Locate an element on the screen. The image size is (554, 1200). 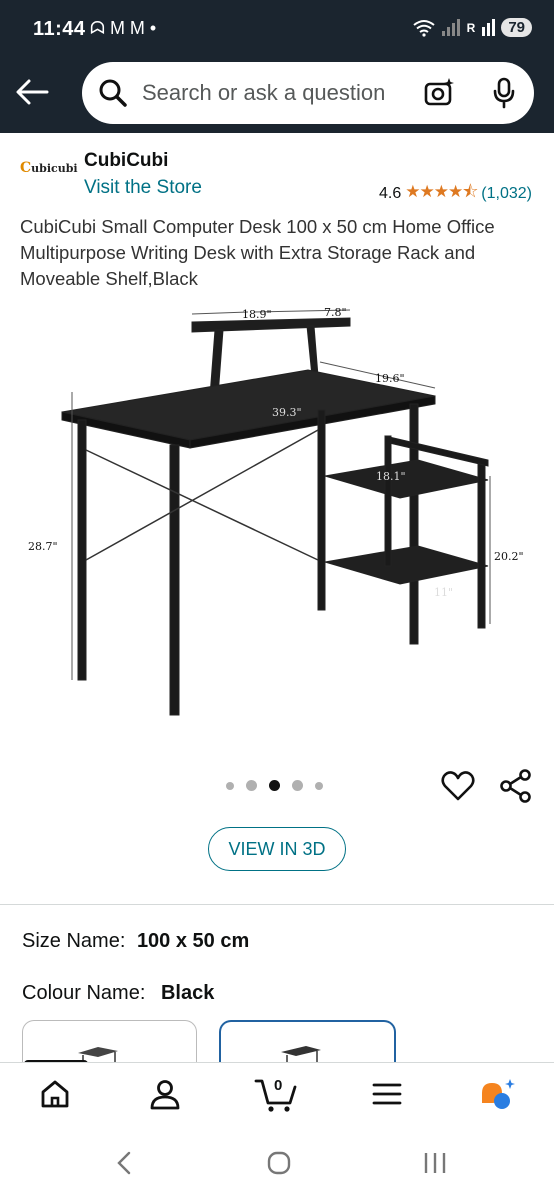
rating-summary: 4.6 ★★★★⯪ (1,032) is located at coordinates (455, 193).